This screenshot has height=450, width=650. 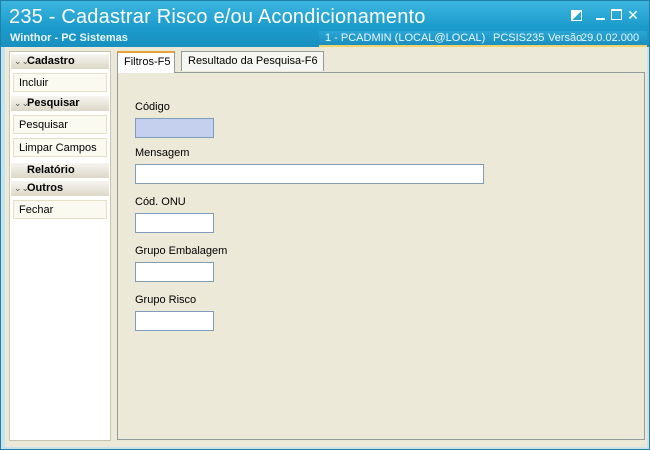 I want to click on group-label-pesquisar: Pesquisar, so click(x=53, y=103).